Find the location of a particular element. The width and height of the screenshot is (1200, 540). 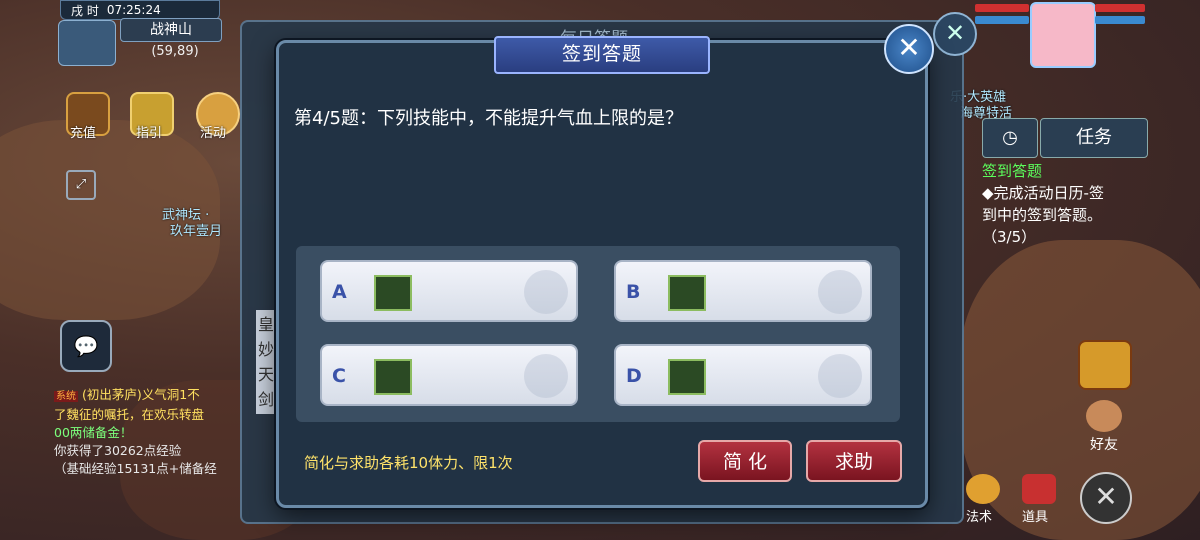

answer-letter: A is located at coordinates (339, 292).